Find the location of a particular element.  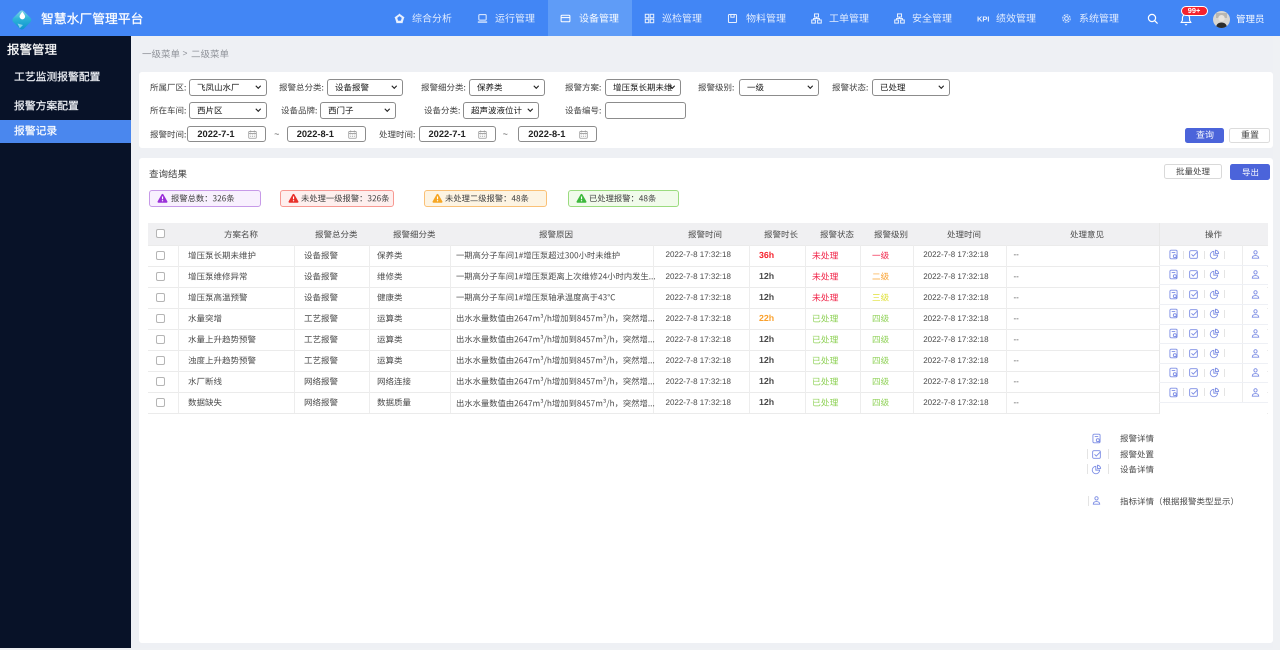

svg-text: KPI is located at coordinates (983, 19).